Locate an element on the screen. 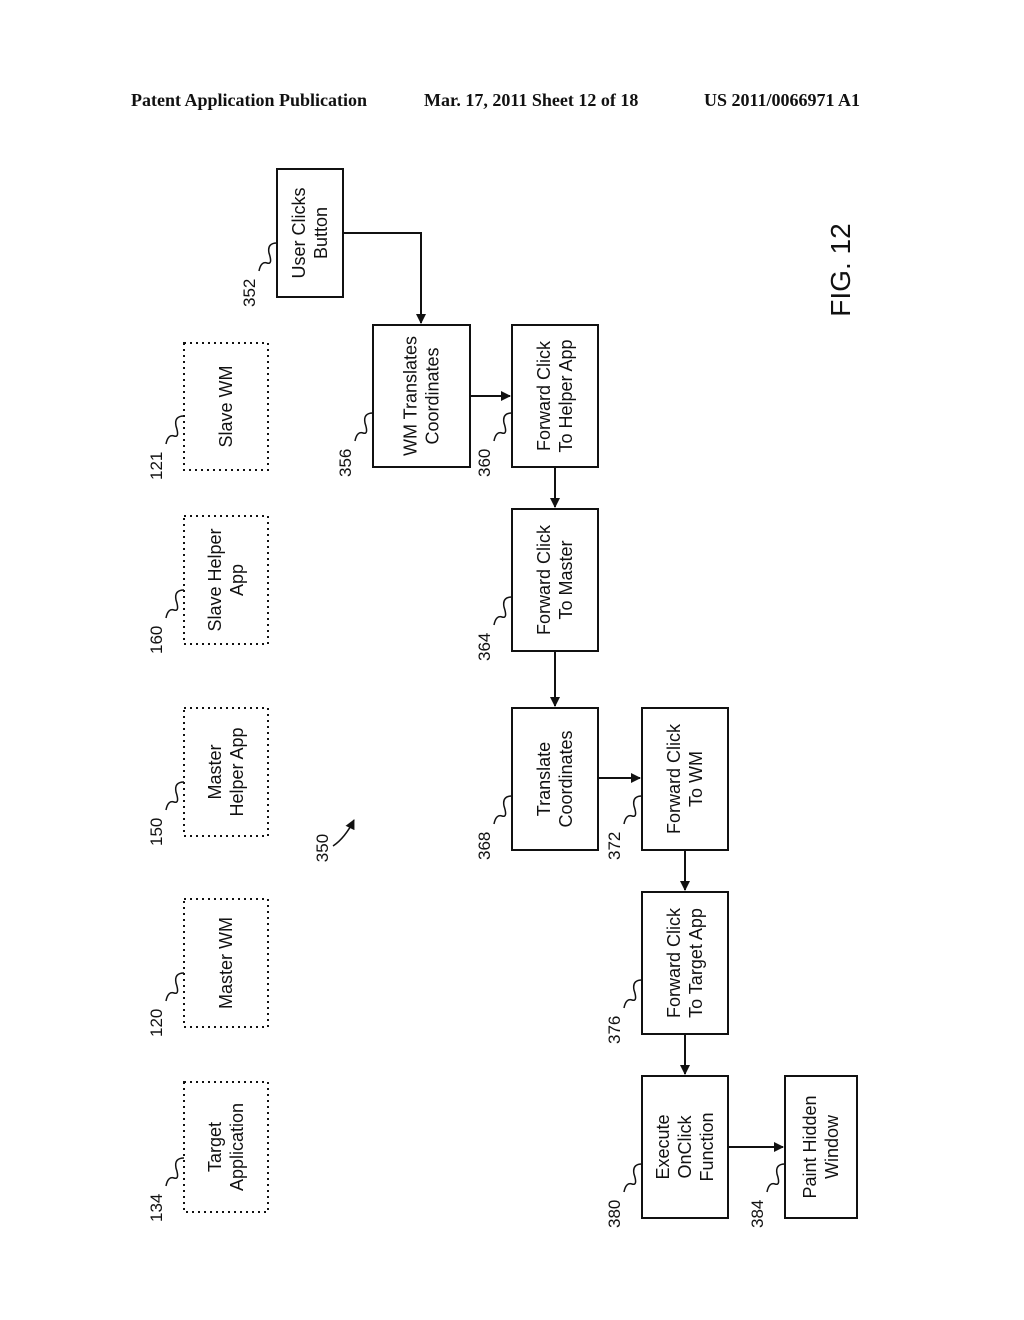  component-label-line: Target is located at coordinates (215, 1147).